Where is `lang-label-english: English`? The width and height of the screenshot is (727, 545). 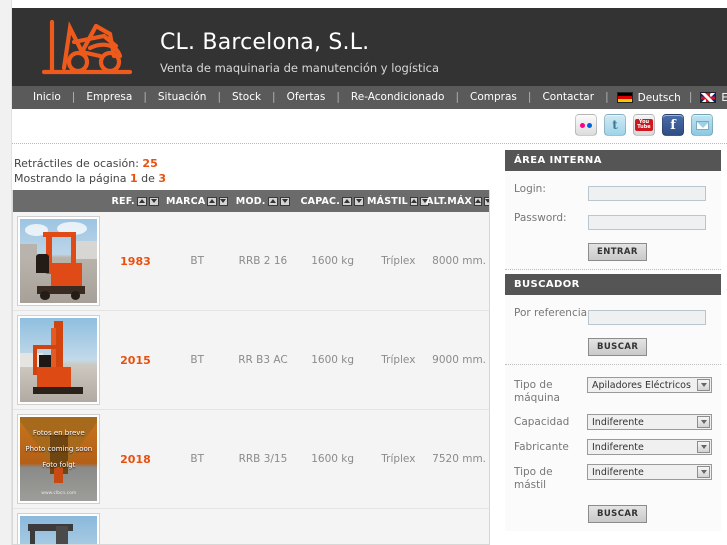 lang-label-english: English is located at coordinates (724, 97).